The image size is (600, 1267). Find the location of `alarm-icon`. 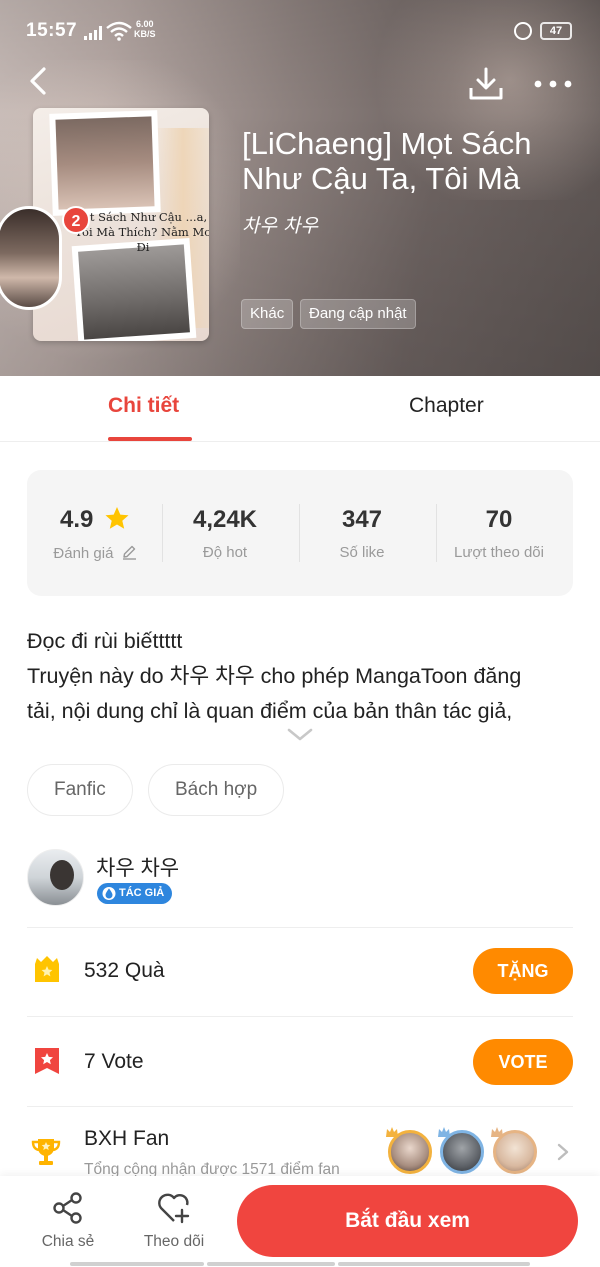

alarm-icon is located at coordinates (523, 31).